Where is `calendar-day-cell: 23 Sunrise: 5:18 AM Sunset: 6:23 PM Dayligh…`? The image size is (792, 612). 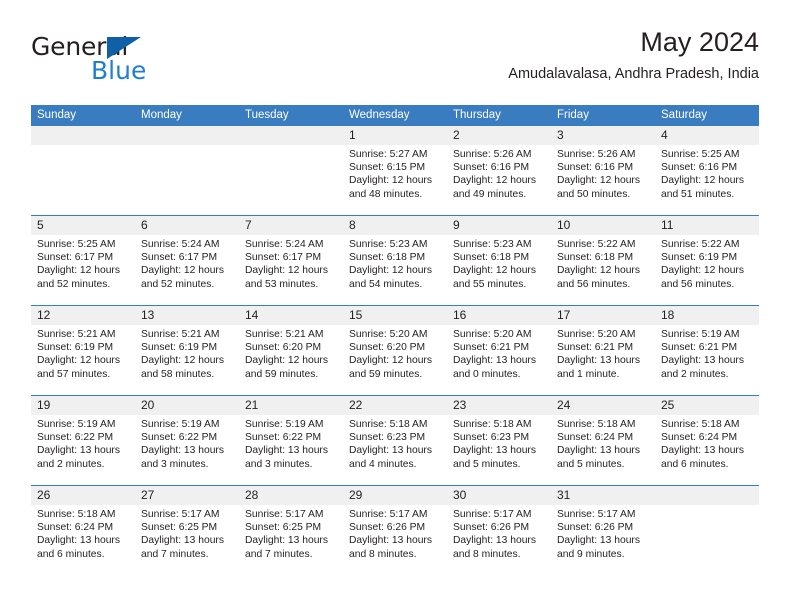
calendar-day-cell: 23 Sunrise: 5:18 AM Sunset: 6:23 PM Dayligh… is located at coordinates (499, 440).